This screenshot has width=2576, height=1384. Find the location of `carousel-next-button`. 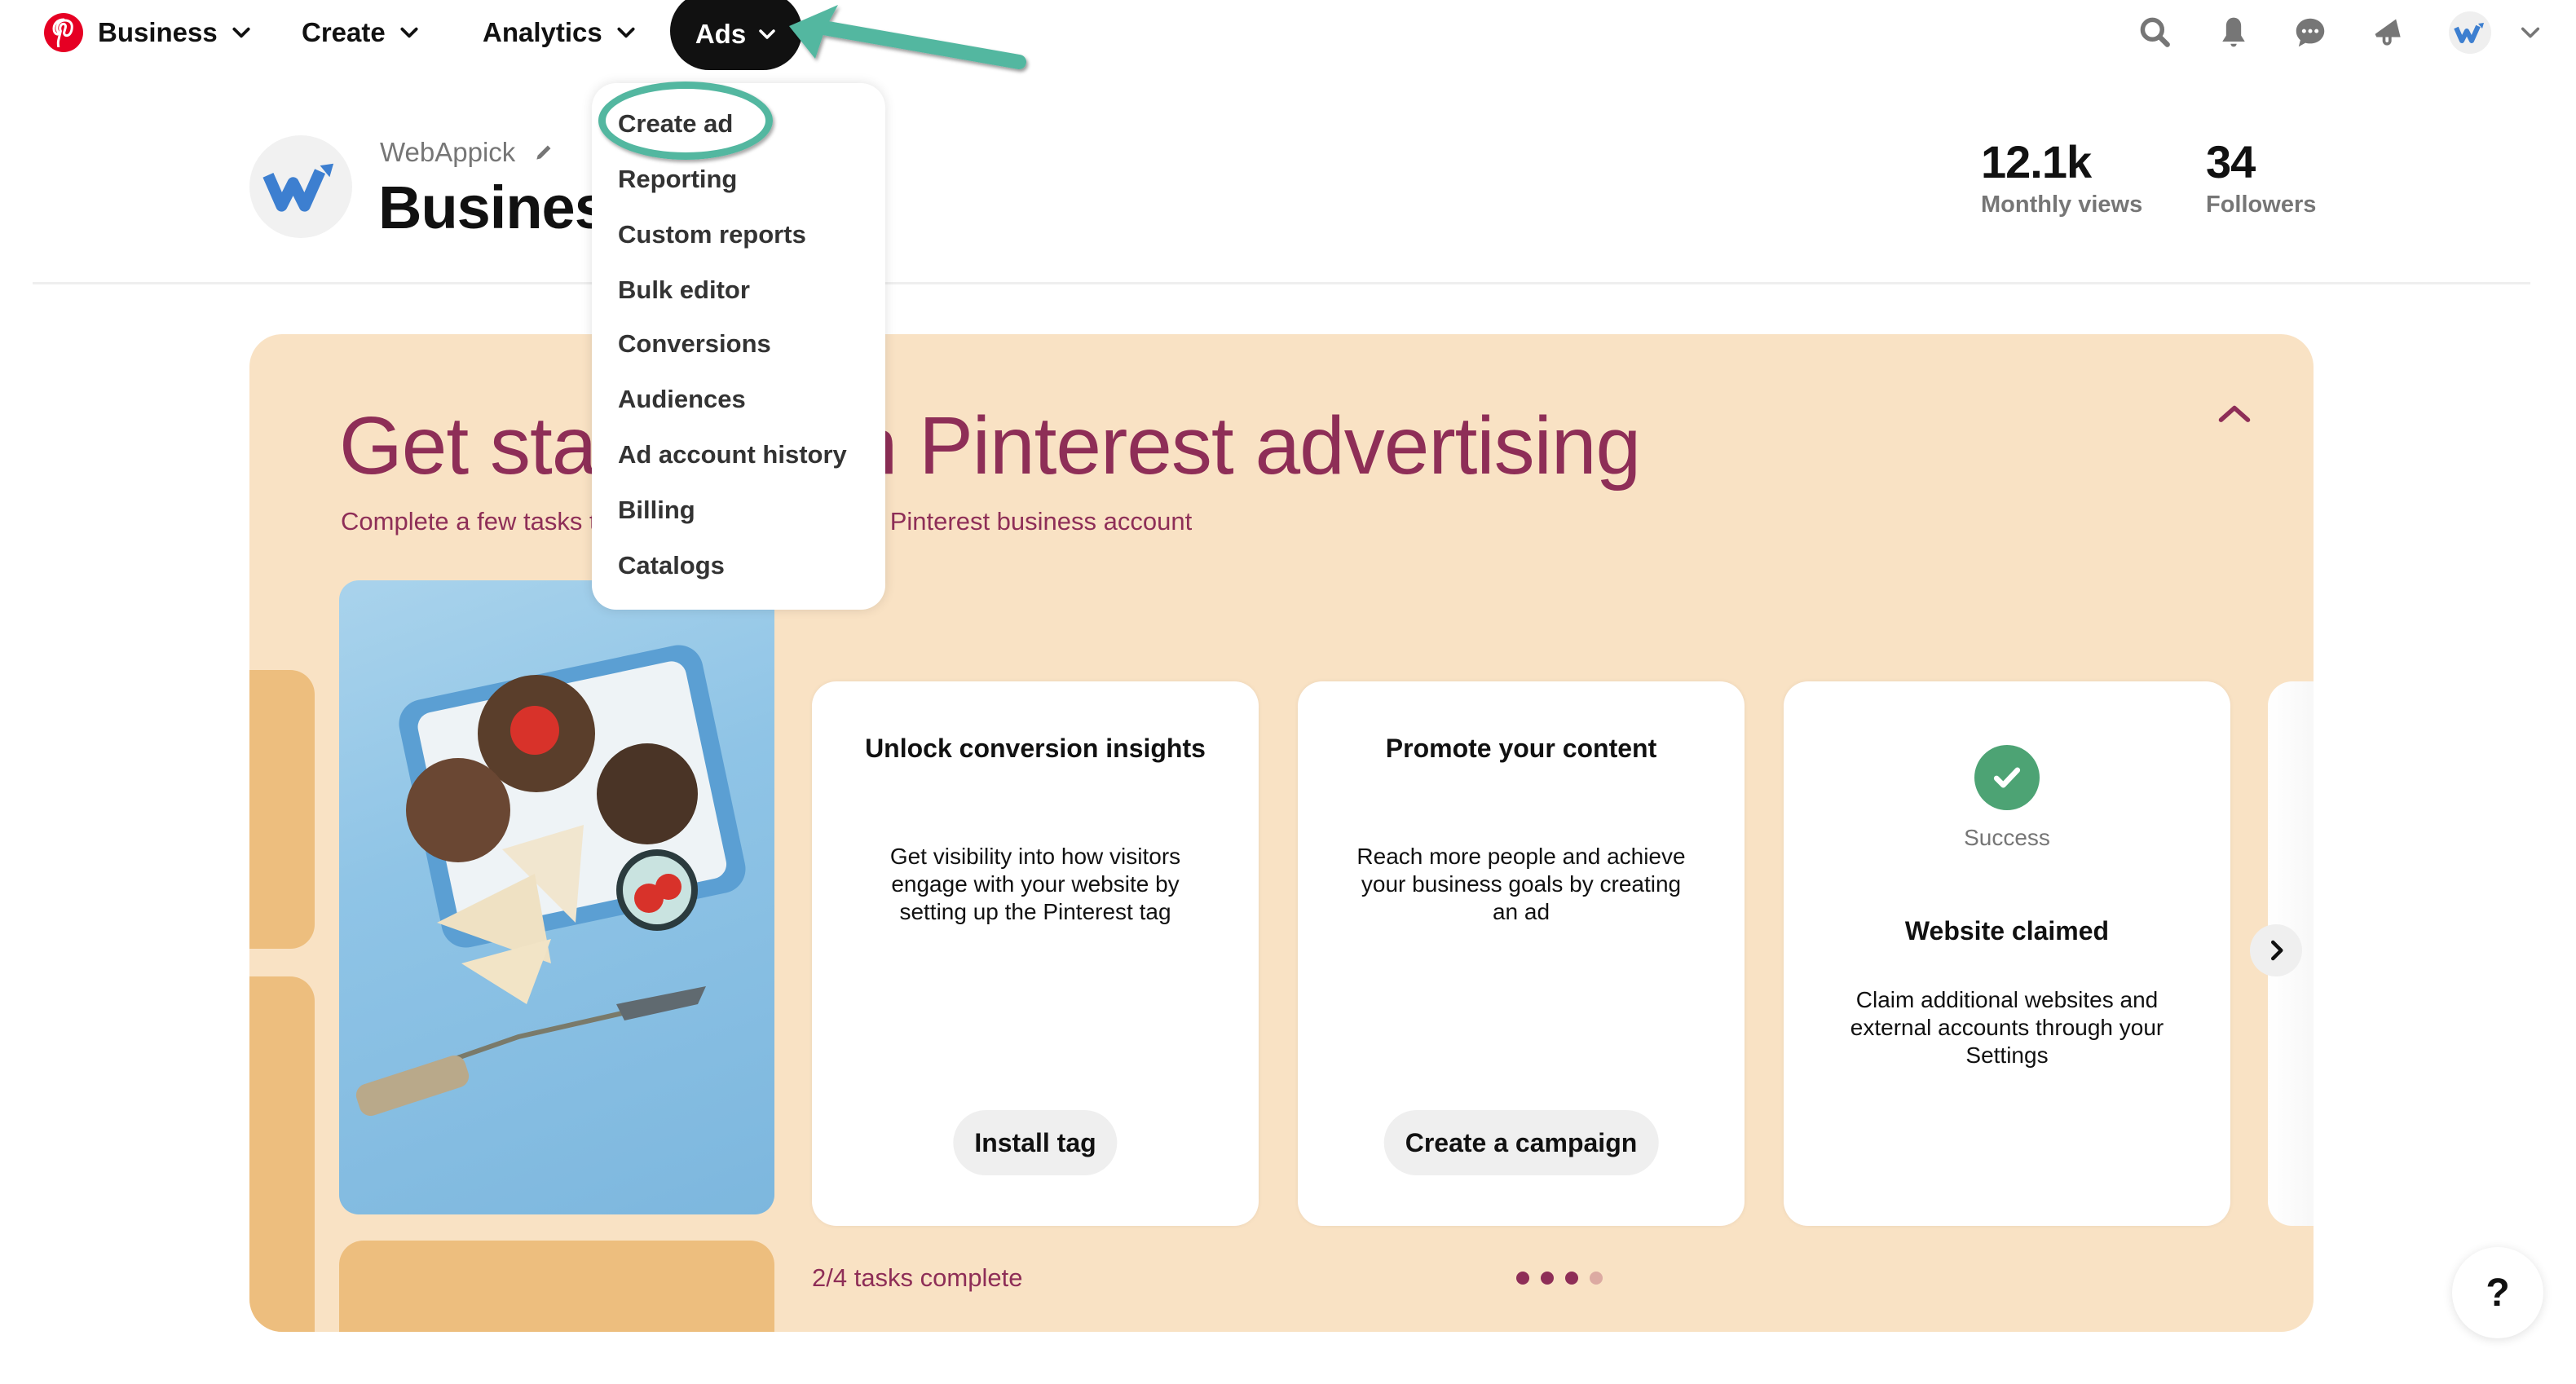

carousel-next-button is located at coordinates (2276, 950).